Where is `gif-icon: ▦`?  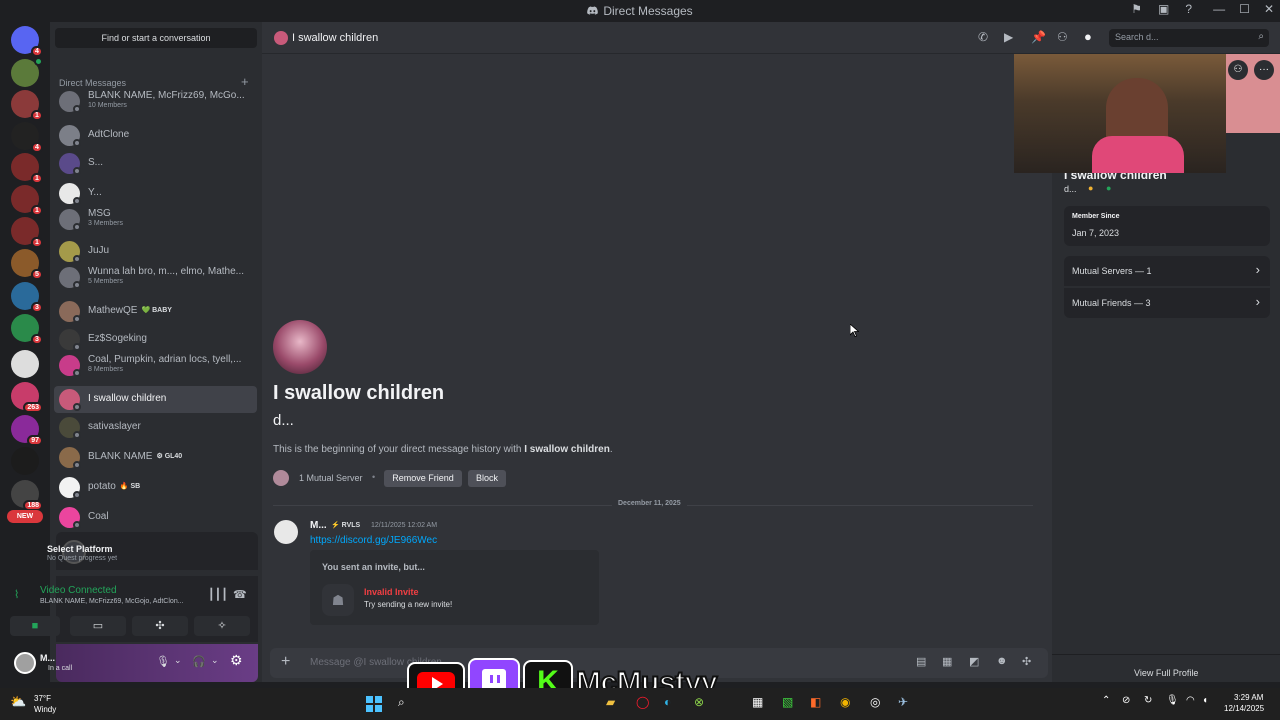 gif-icon: ▦ is located at coordinates (947, 661).